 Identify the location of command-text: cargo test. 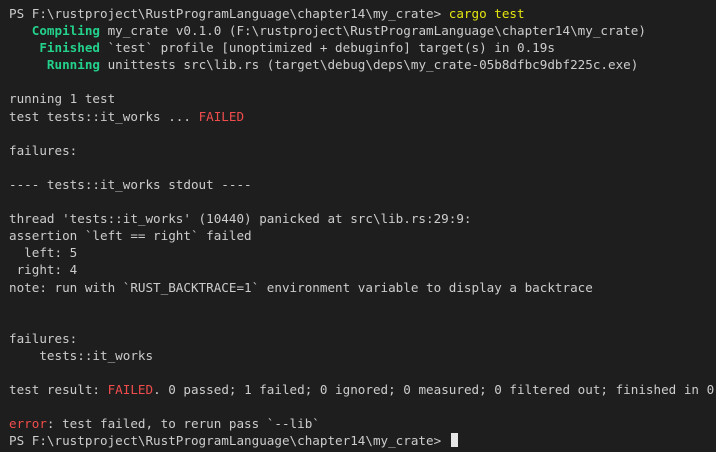
(486, 13).